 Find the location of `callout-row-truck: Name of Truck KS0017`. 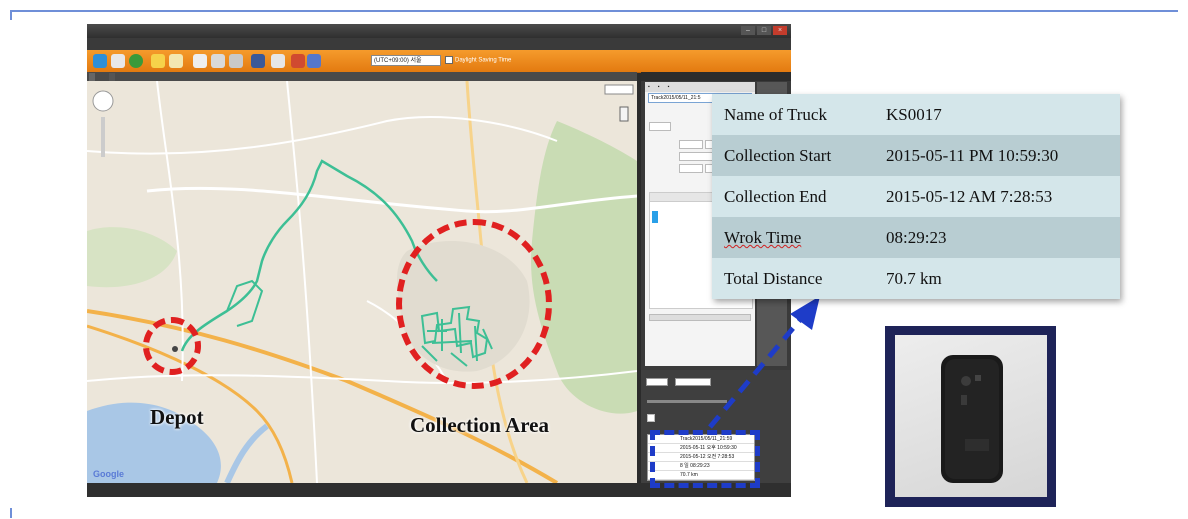

callout-row-truck: Name of Truck KS0017 is located at coordinates (916, 114).